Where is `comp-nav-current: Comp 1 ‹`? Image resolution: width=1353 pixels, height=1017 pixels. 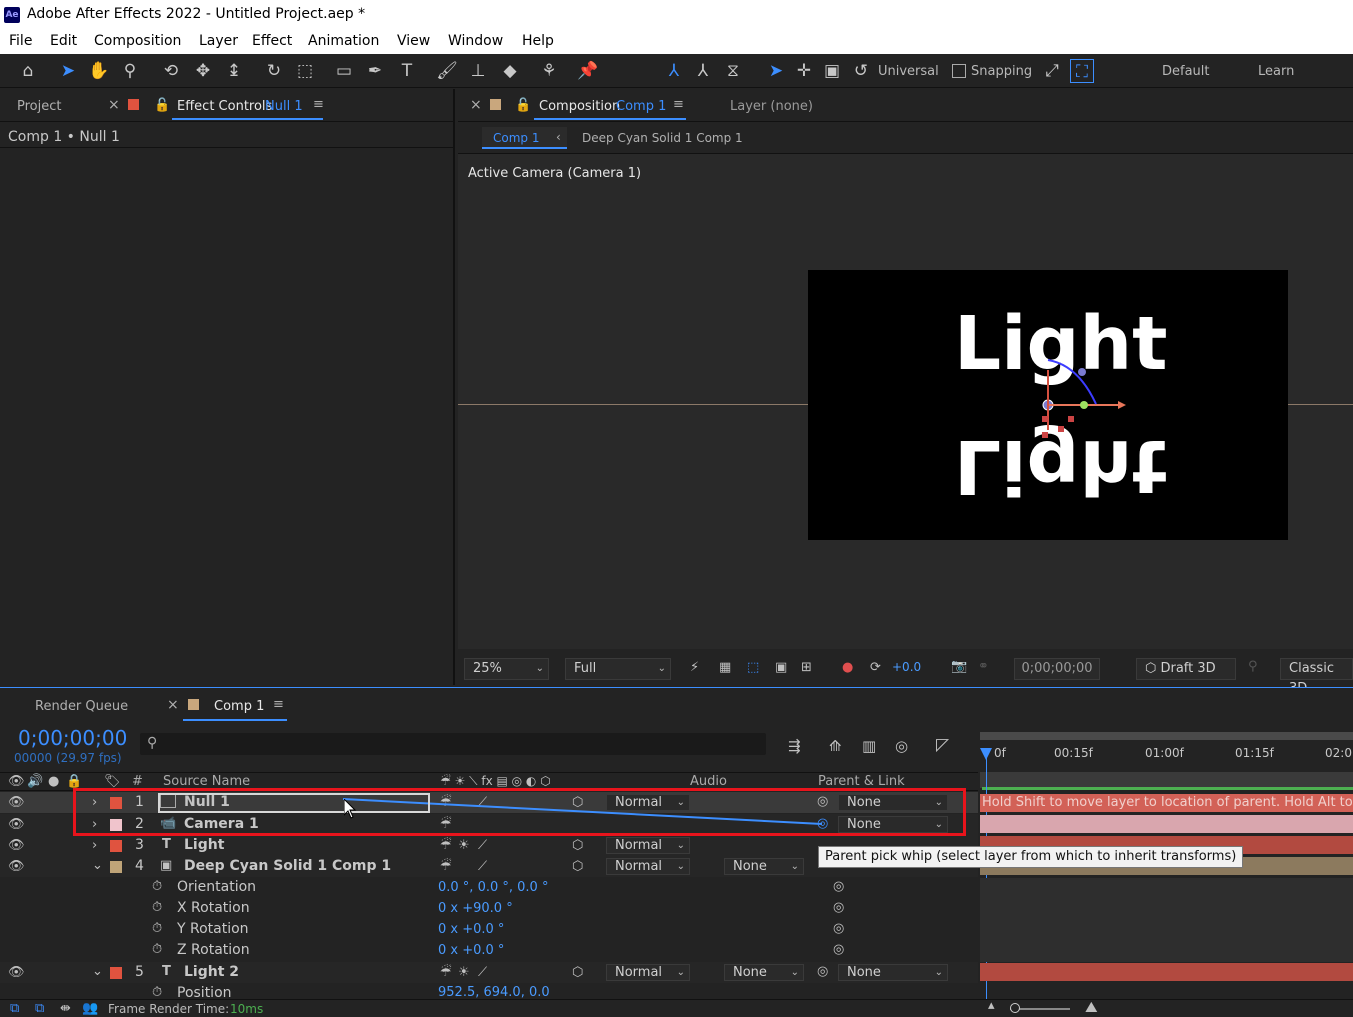
comp-nav-current: Comp 1 ‹ is located at coordinates (524, 138).